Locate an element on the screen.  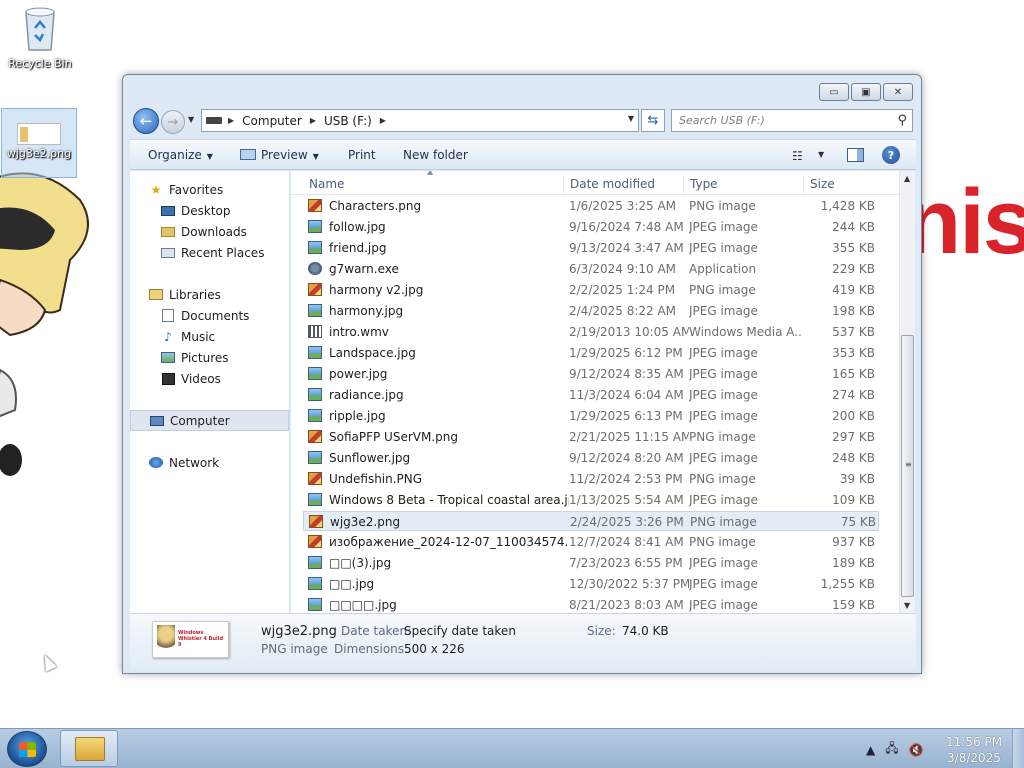
file-name: friend.jpg is located at coordinates (358, 248).